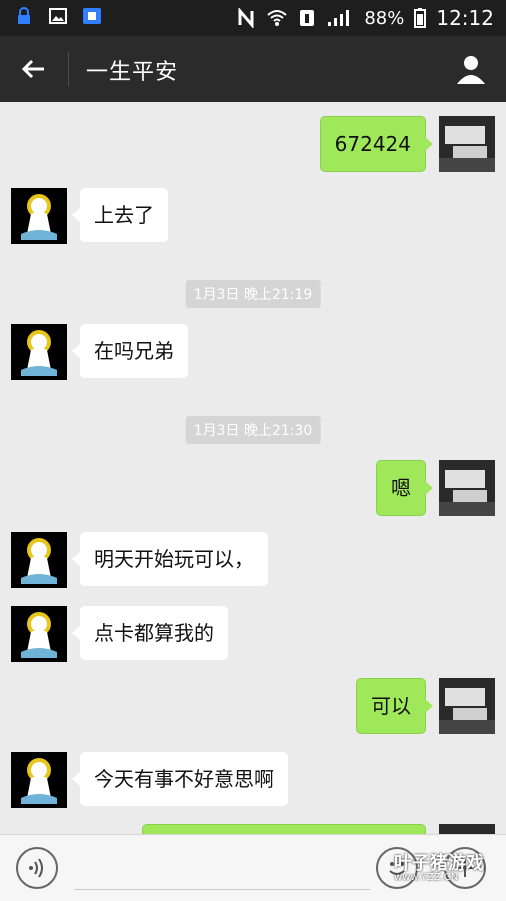 The height and width of the screenshot is (901, 506). What do you see at coordinates (150, 633) in the screenshot?
I see `received-message-bubble: 点卡都算我的` at bounding box center [150, 633].